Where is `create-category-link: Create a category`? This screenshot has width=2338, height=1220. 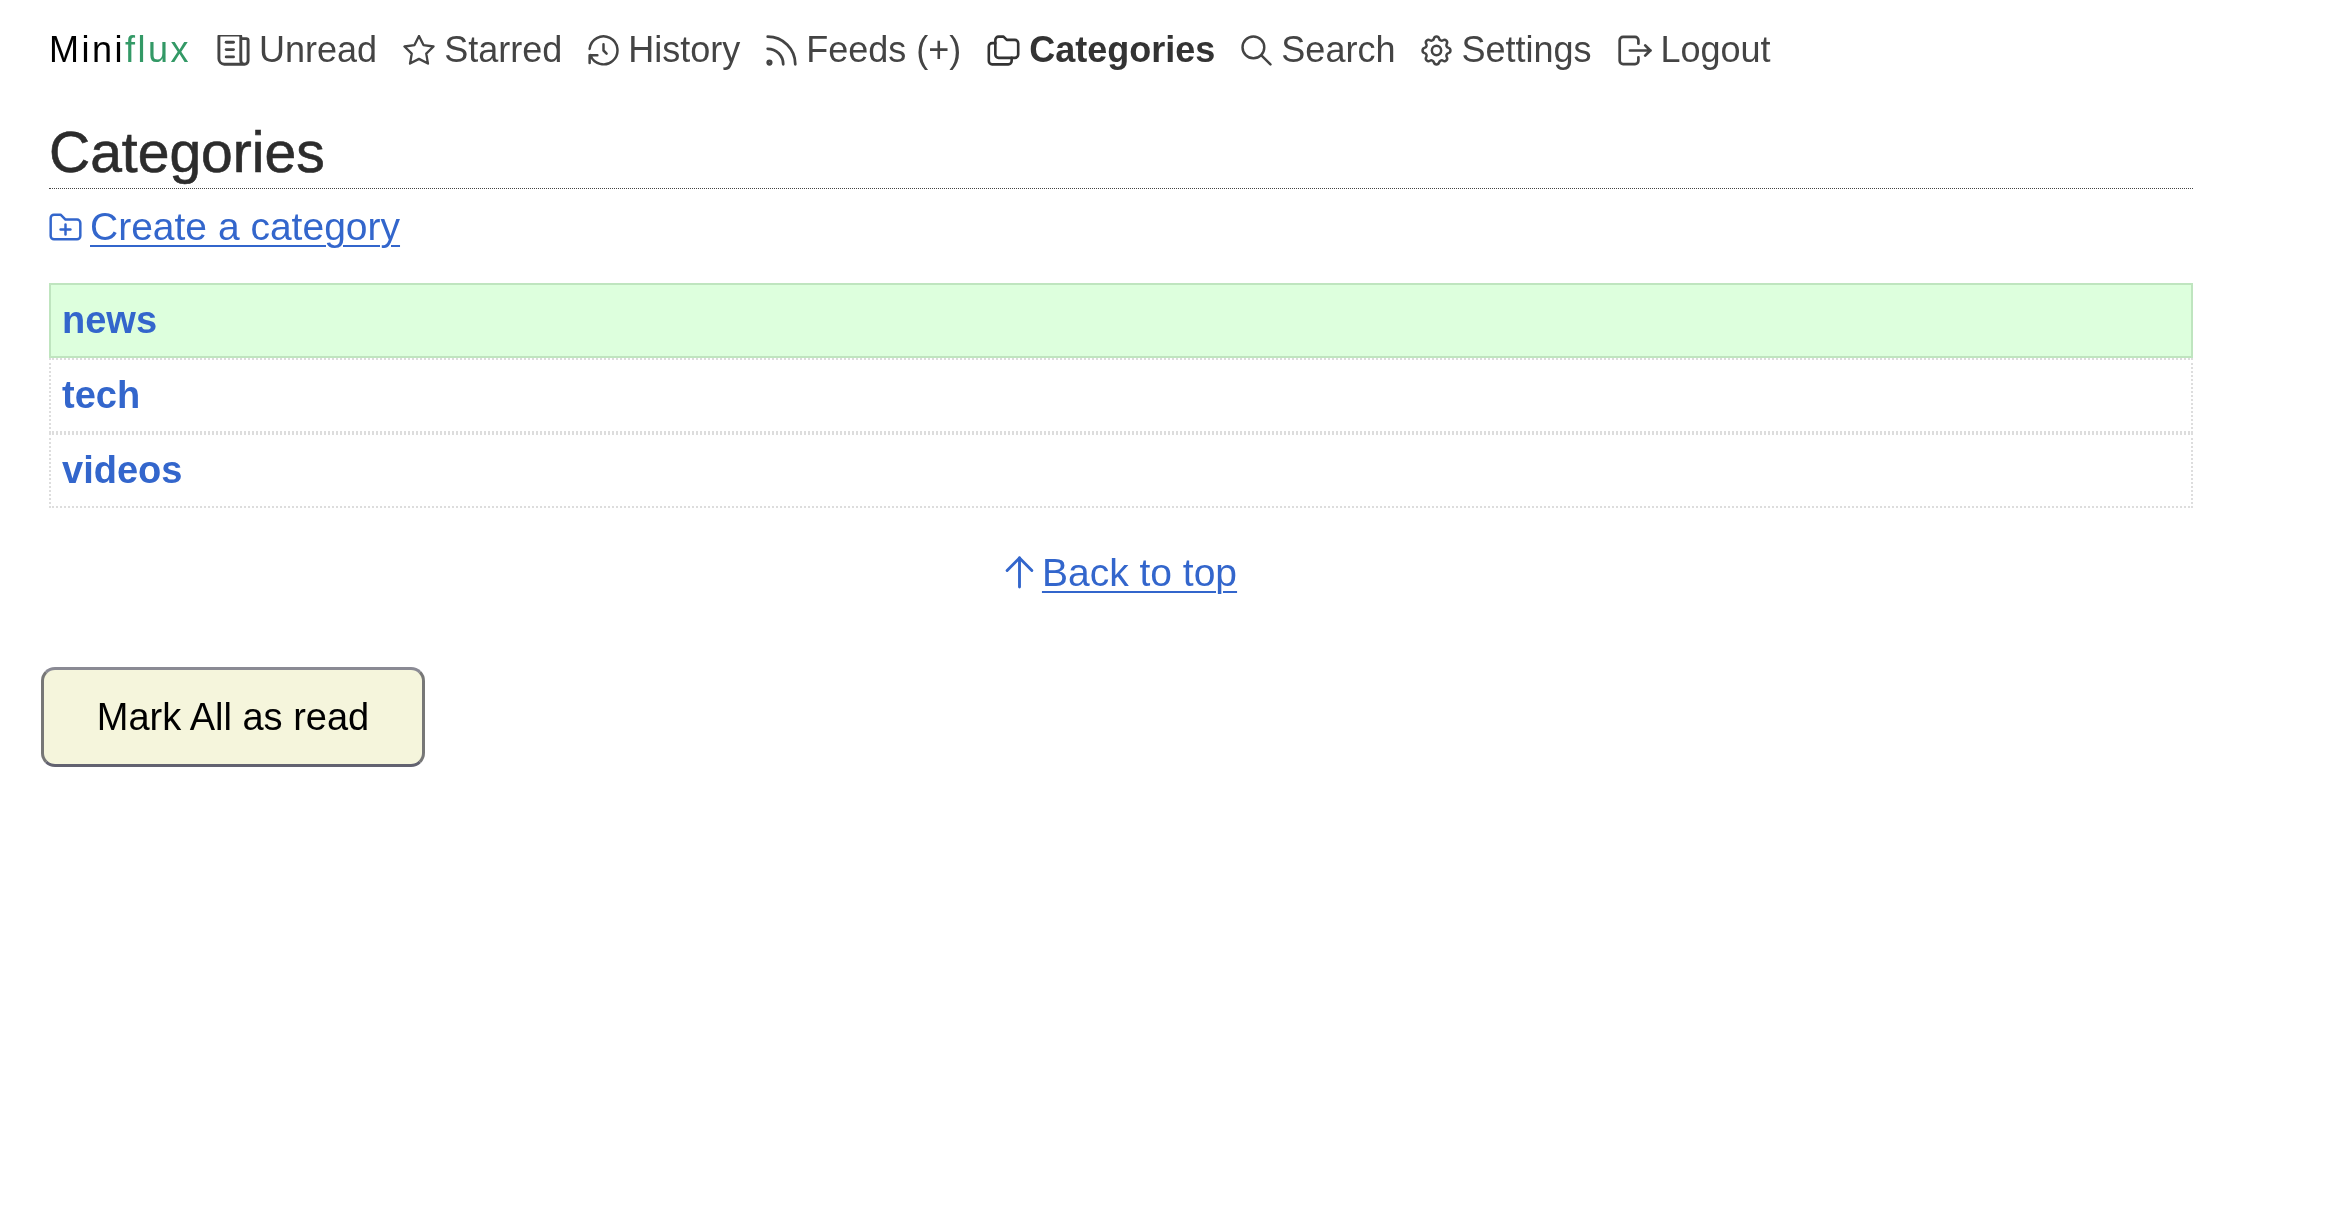 create-category-link: Create a category is located at coordinates (224, 226).